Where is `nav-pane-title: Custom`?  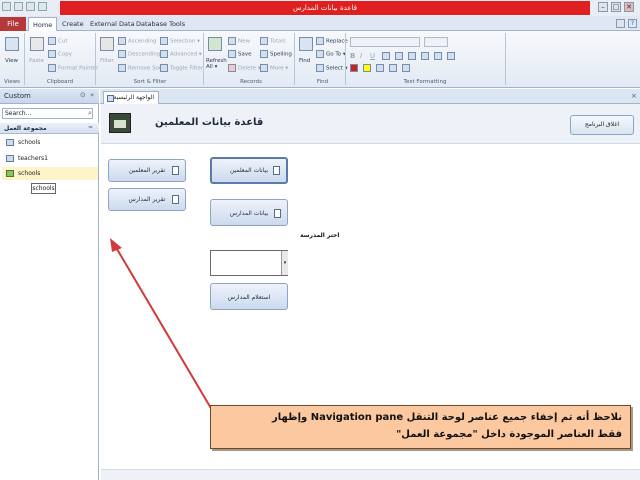 nav-pane-title: Custom is located at coordinates (17, 96).